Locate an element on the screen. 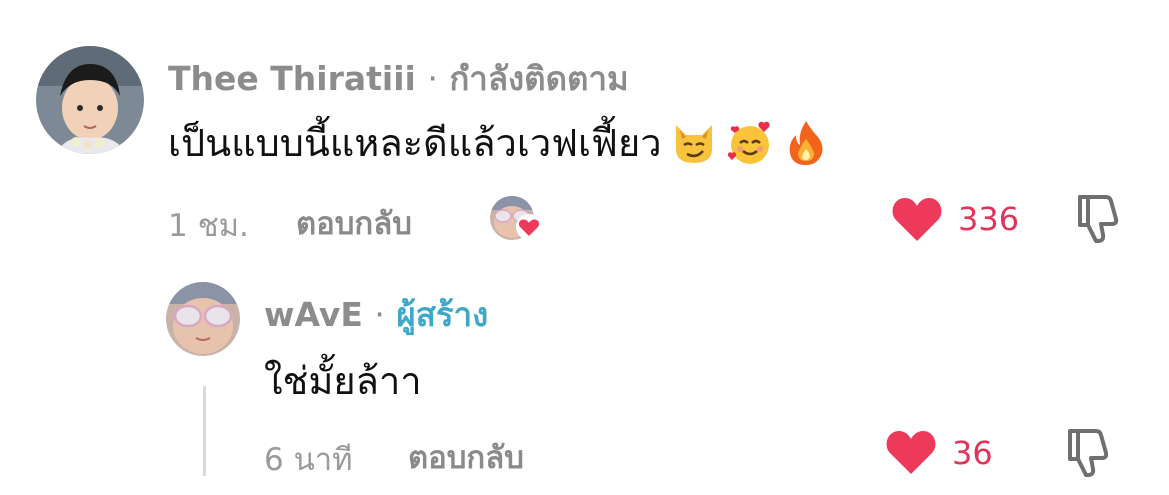 The image size is (1169, 495). reply-header: wAvE · ผู้สร้าง is located at coordinates (376, 314).